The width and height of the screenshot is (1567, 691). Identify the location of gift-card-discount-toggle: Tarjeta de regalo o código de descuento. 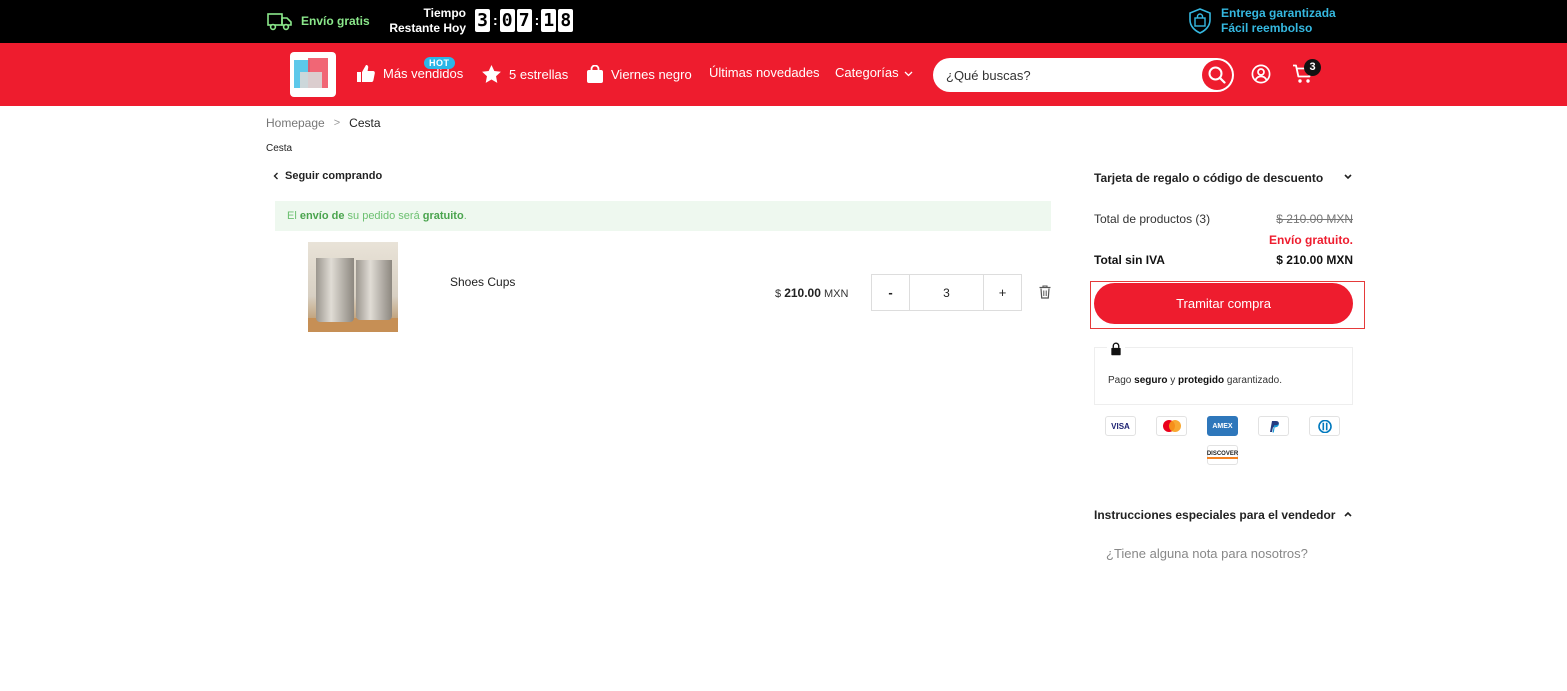
(1224, 178).